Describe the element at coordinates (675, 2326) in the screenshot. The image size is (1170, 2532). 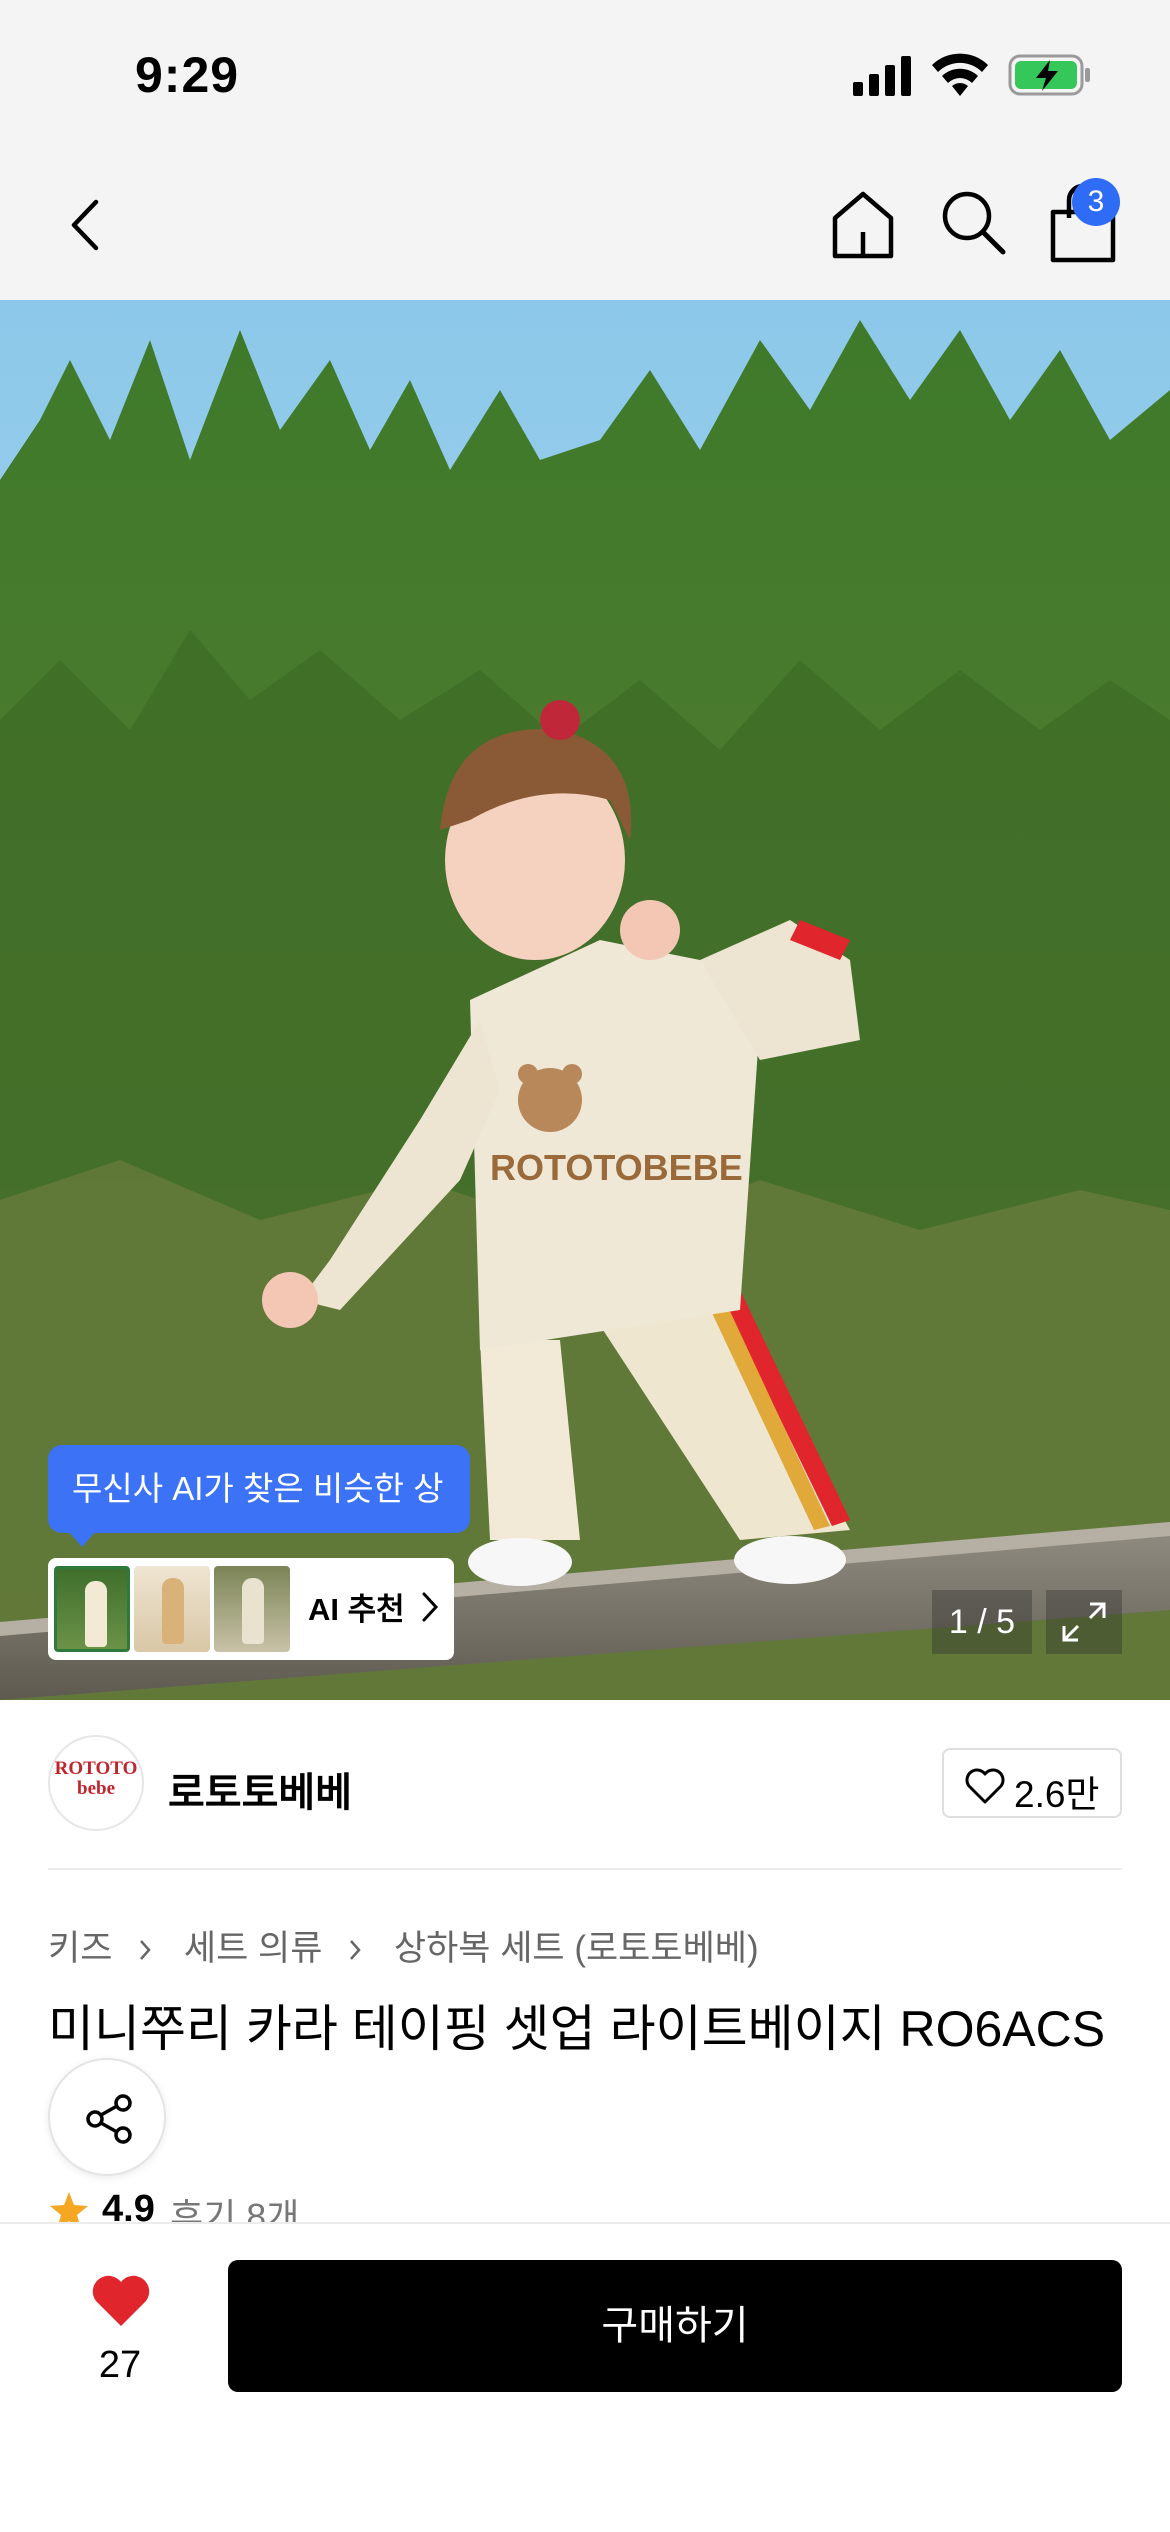
I see `buy-button: 구매하기` at that location.